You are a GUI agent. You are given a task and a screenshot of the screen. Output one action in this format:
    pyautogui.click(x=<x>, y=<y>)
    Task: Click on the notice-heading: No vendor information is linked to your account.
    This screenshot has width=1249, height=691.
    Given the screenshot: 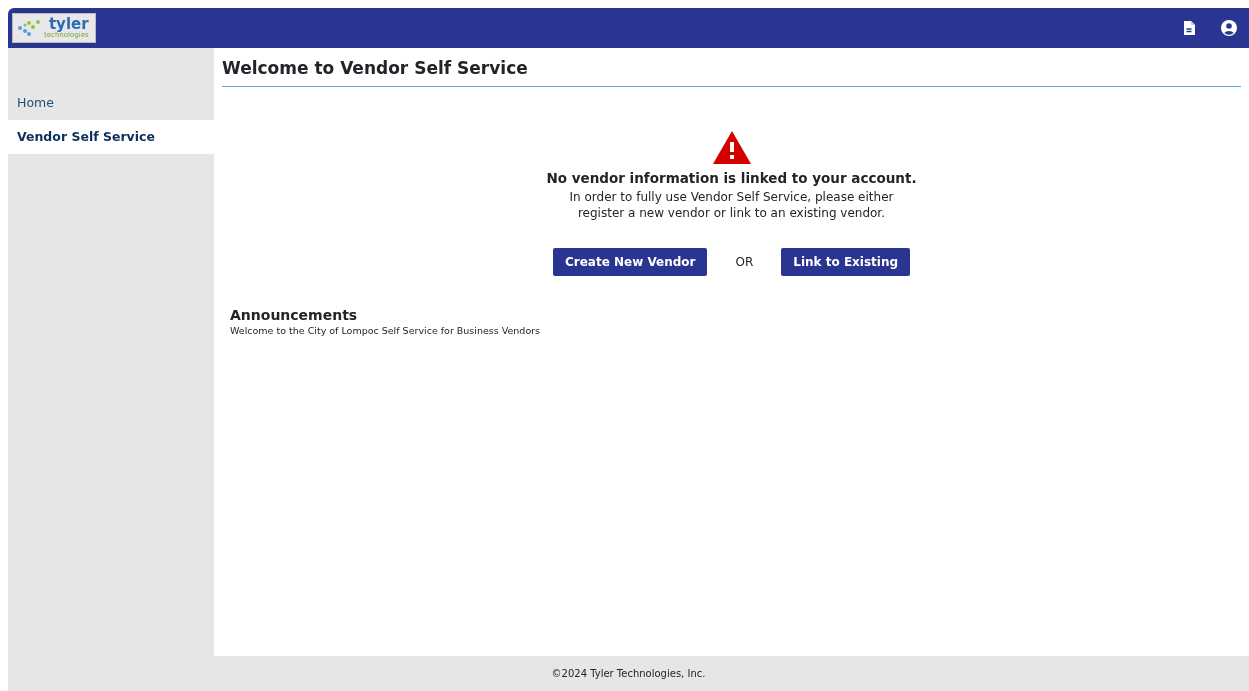 What is the action you would take?
    pyautogui.click(x=731, y=179)
    